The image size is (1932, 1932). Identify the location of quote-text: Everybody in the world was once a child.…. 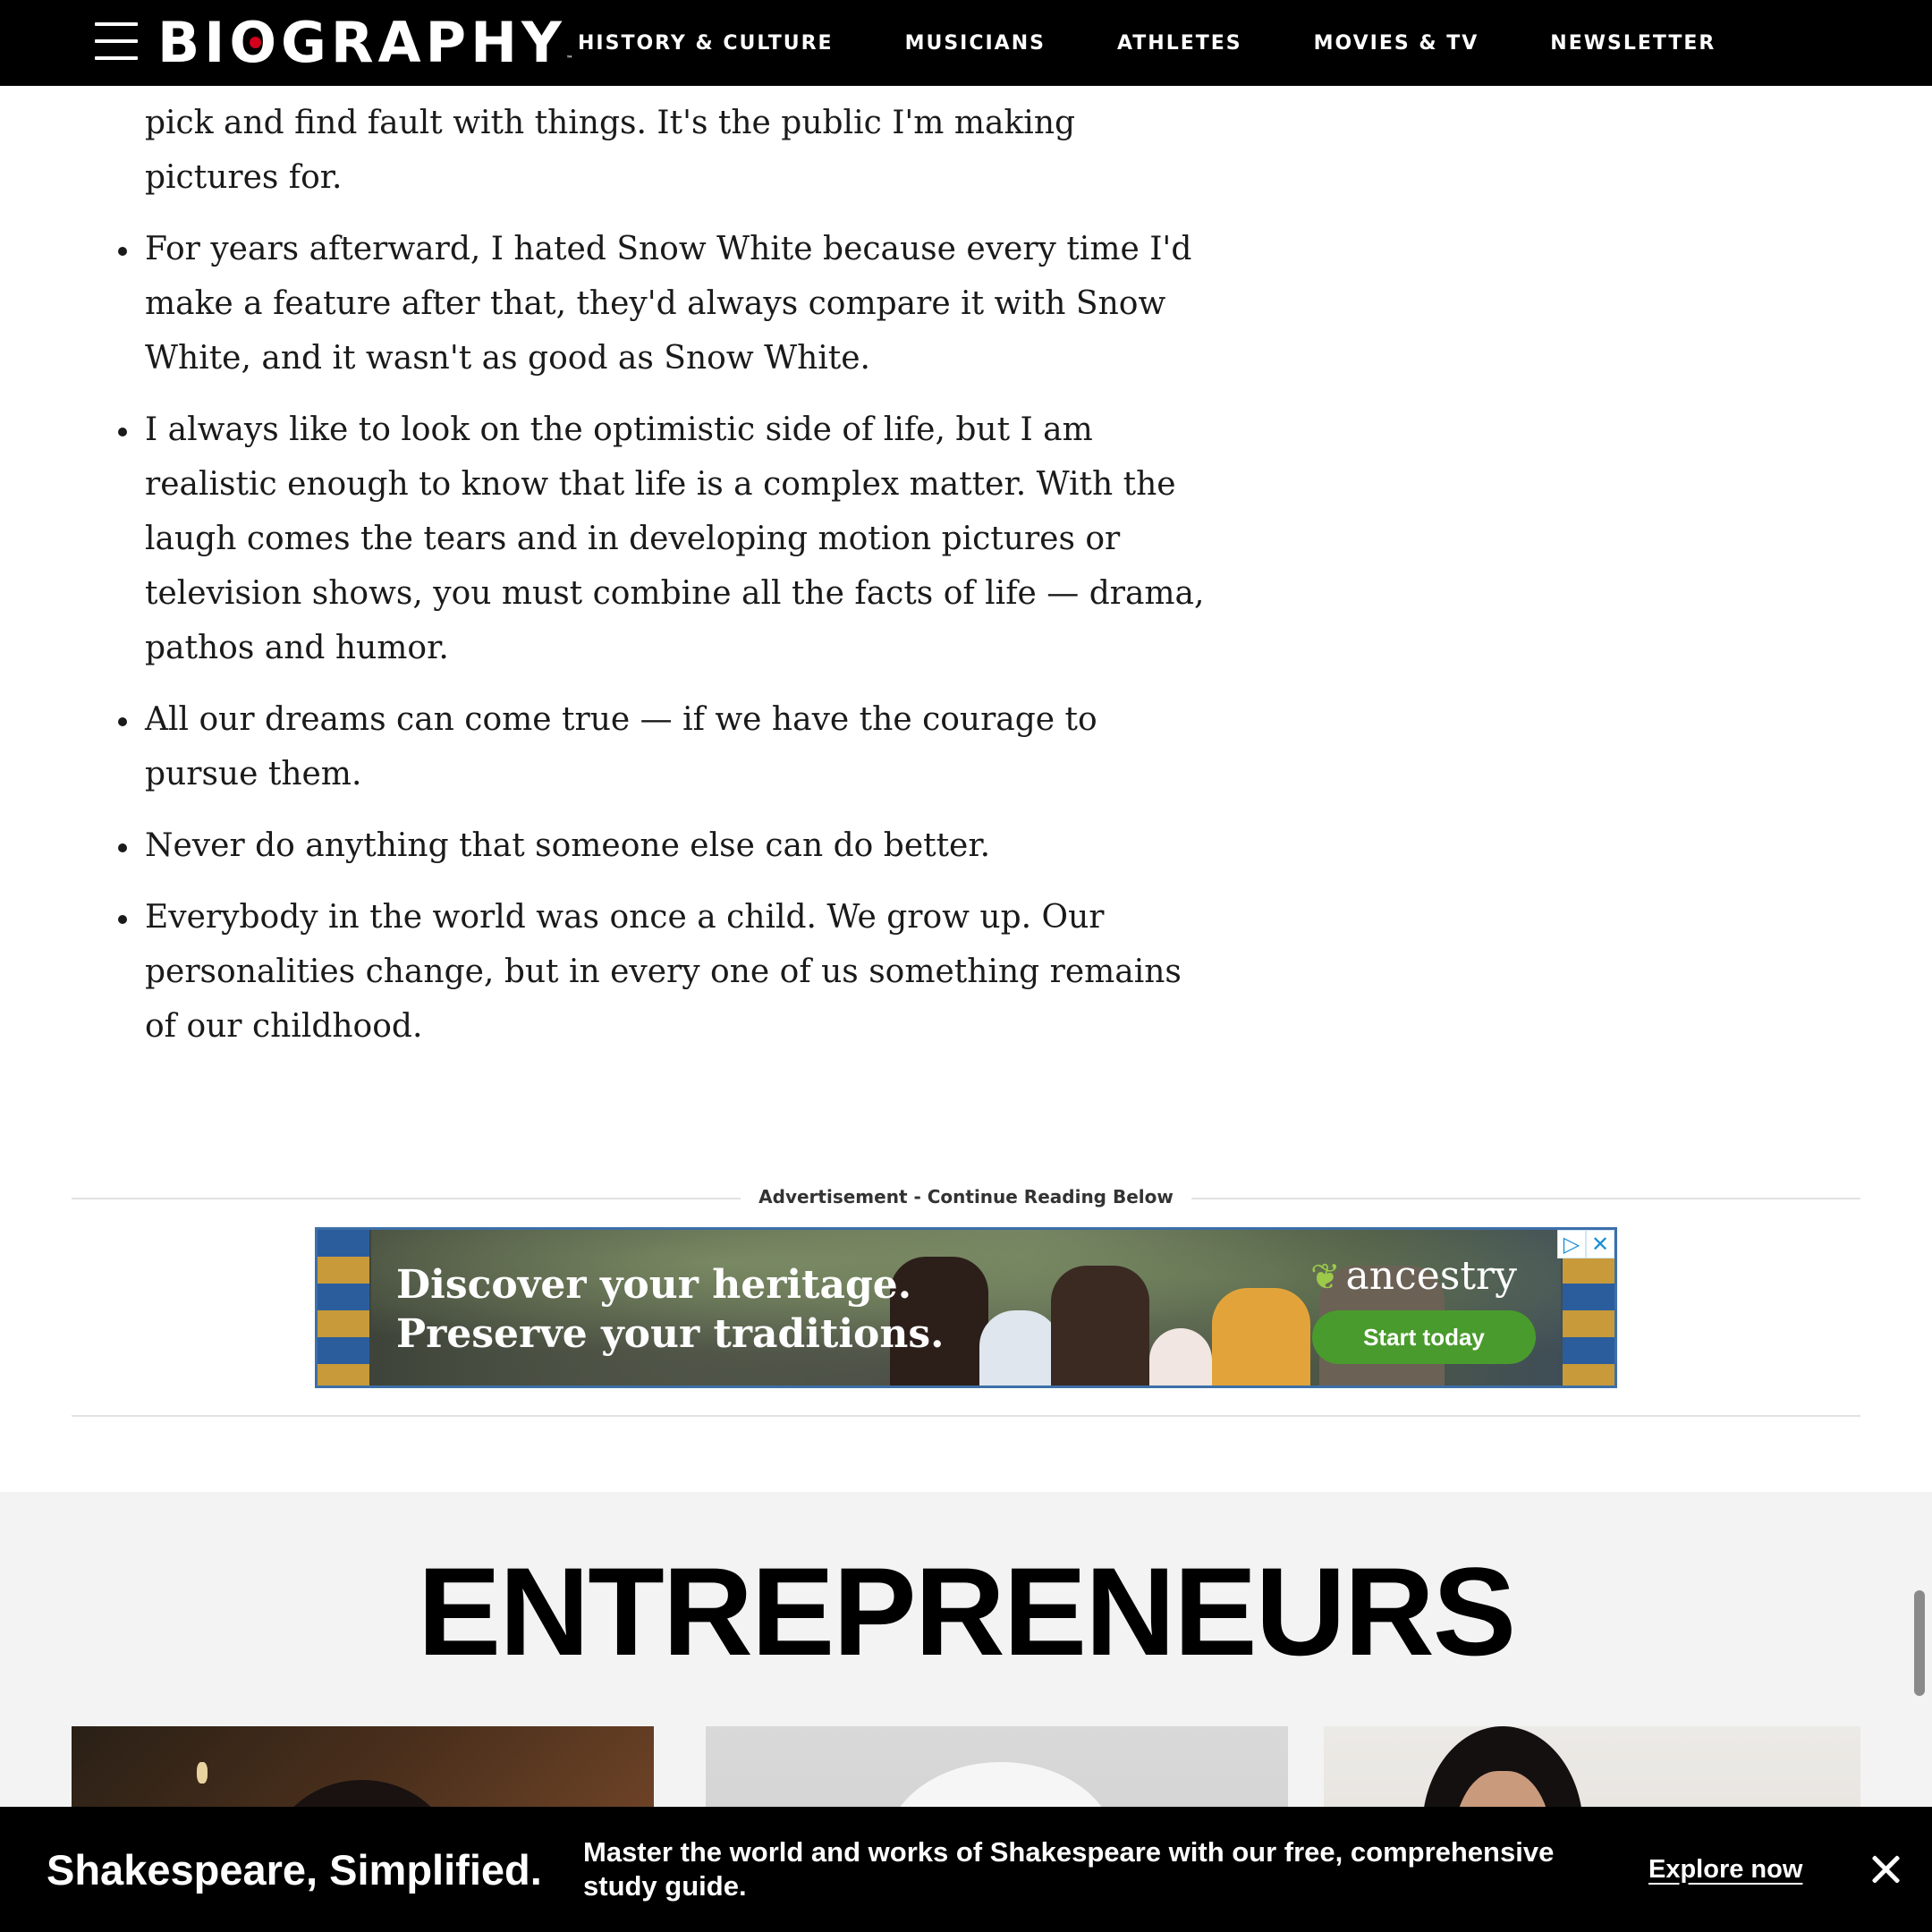
(663, 972).